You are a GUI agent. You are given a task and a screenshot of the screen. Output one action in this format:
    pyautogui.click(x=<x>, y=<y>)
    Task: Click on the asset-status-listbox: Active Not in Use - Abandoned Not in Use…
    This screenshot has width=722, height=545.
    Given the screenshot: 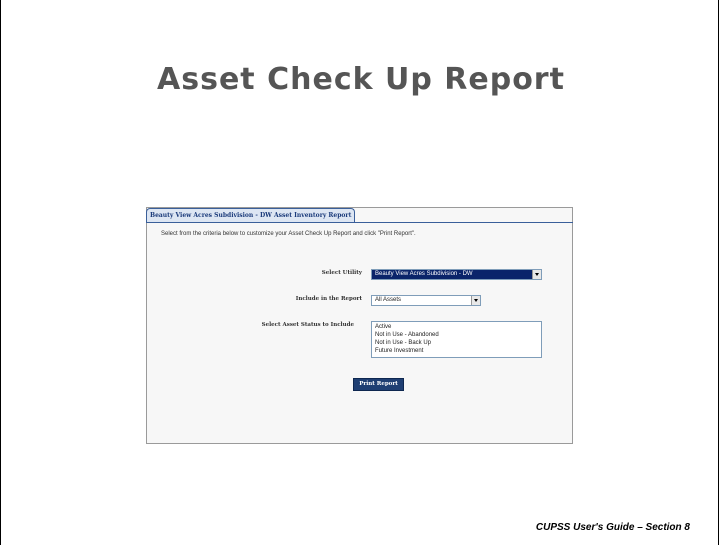 What is the action you would take?
    pyautogui.click(x=456, y=339)
    